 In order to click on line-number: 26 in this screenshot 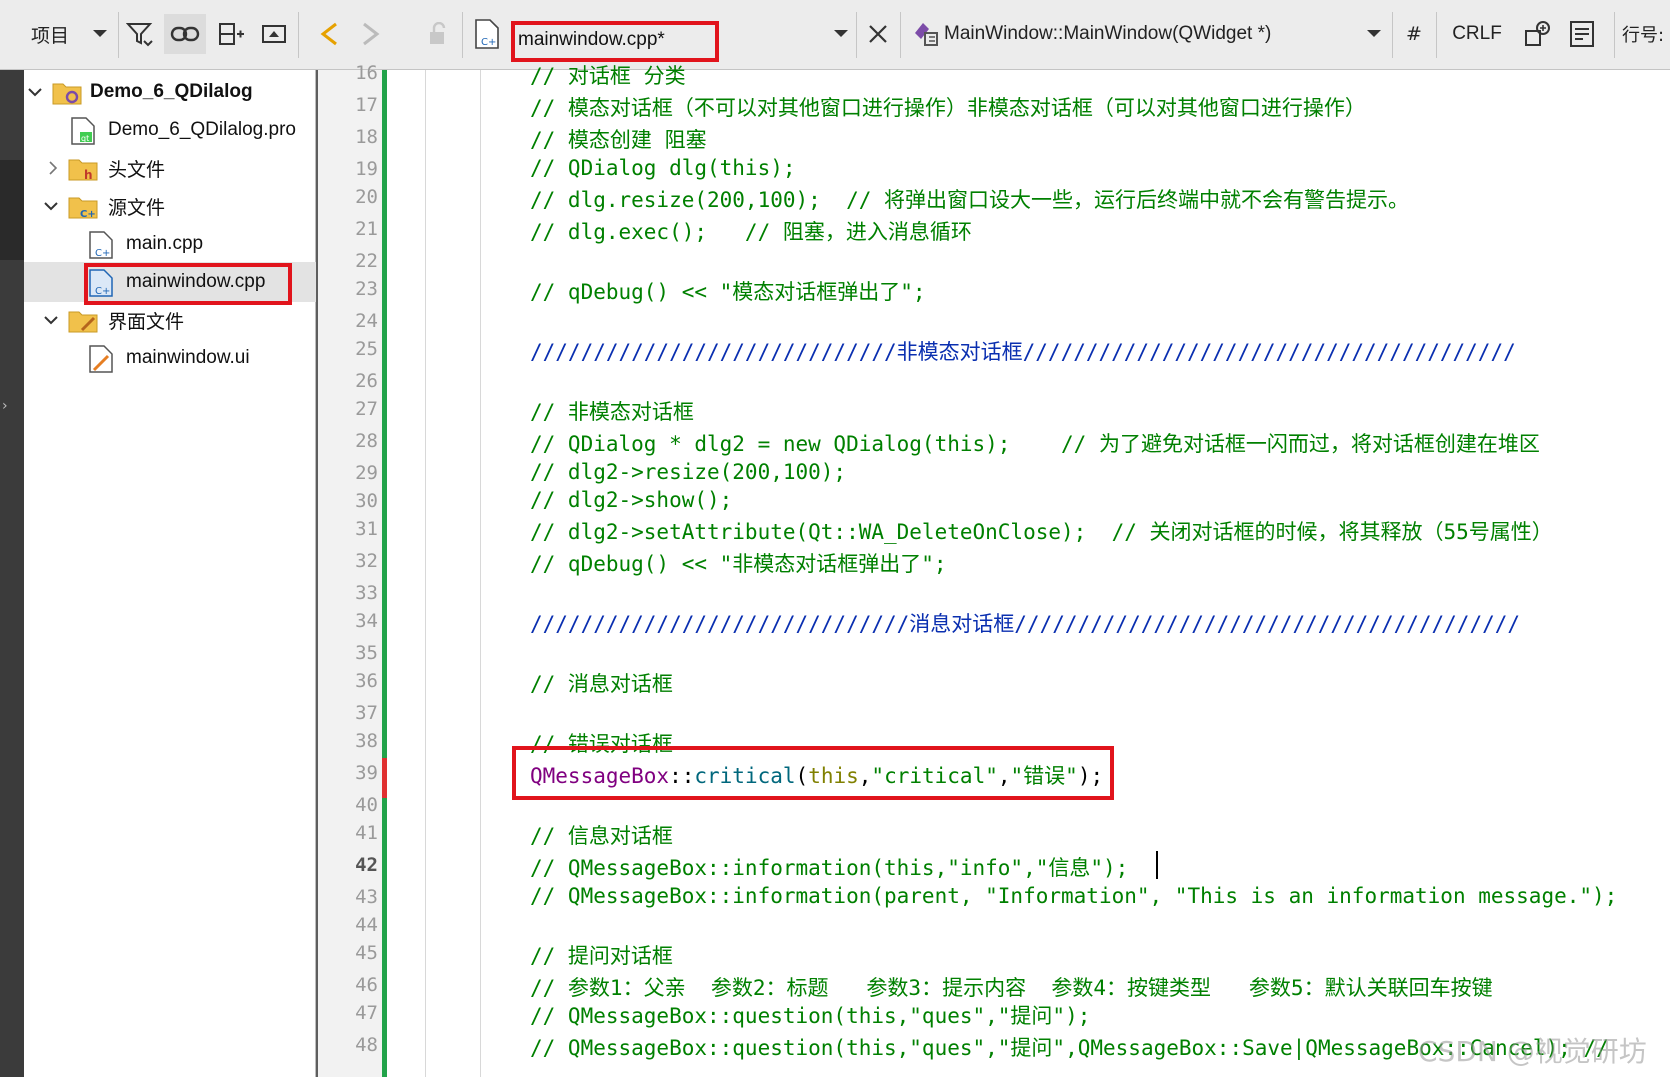, I will do `click(366, 381)`.